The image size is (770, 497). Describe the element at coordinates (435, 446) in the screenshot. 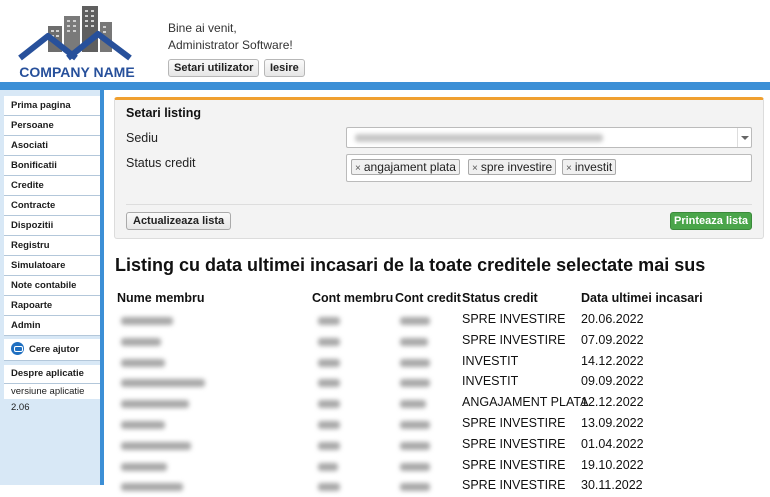

I see `table-row: SPRE INVESTIRE 01.04.2022` at that location.